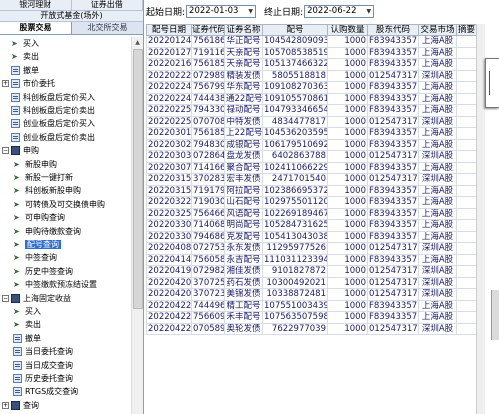 The height and width of the screenshot is (414, 499). I want to click on tree-item: − 申购, so click(20, 150).